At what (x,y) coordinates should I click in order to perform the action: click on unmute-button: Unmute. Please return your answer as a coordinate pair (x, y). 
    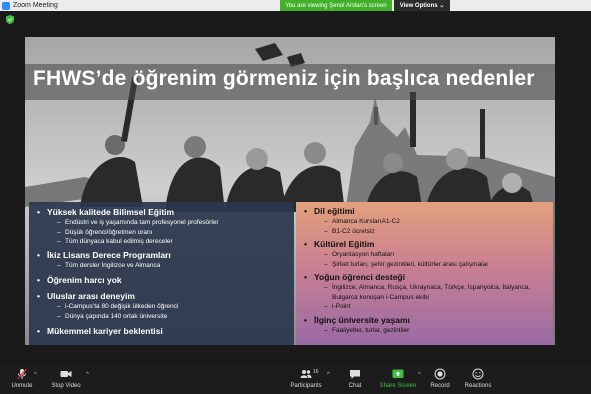
    Looking at the image, I should click on (23, 378).